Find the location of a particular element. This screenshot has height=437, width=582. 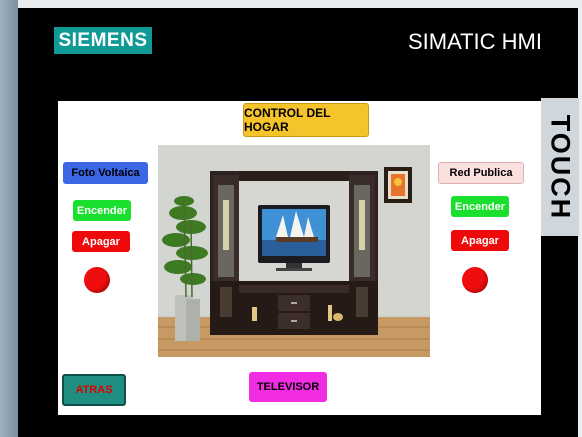

photovoltaic-source-button: Foto Voltaica is located at coordinates (105, 173).